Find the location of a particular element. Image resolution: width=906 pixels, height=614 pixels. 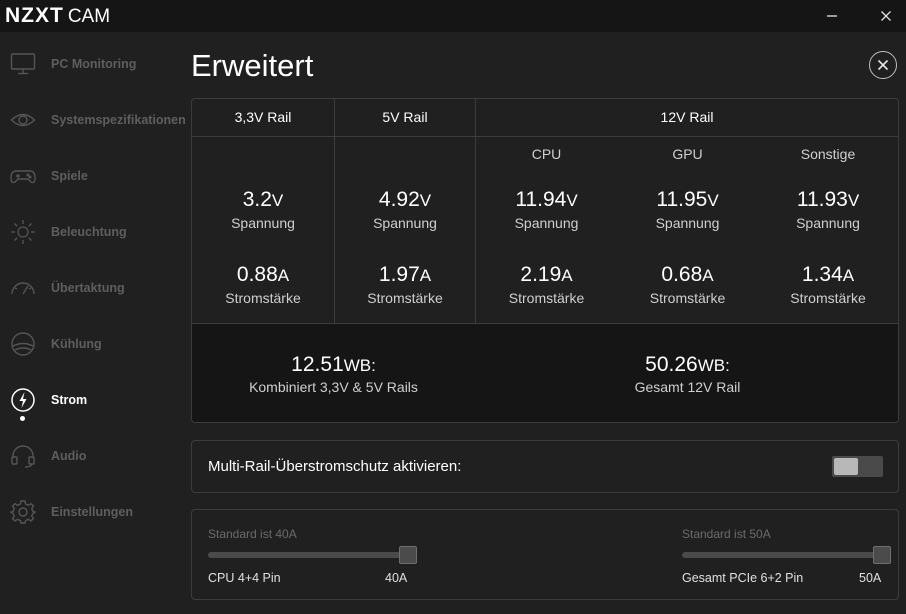

combined-power: 12.51WB: is located at coordinates (333, 365).